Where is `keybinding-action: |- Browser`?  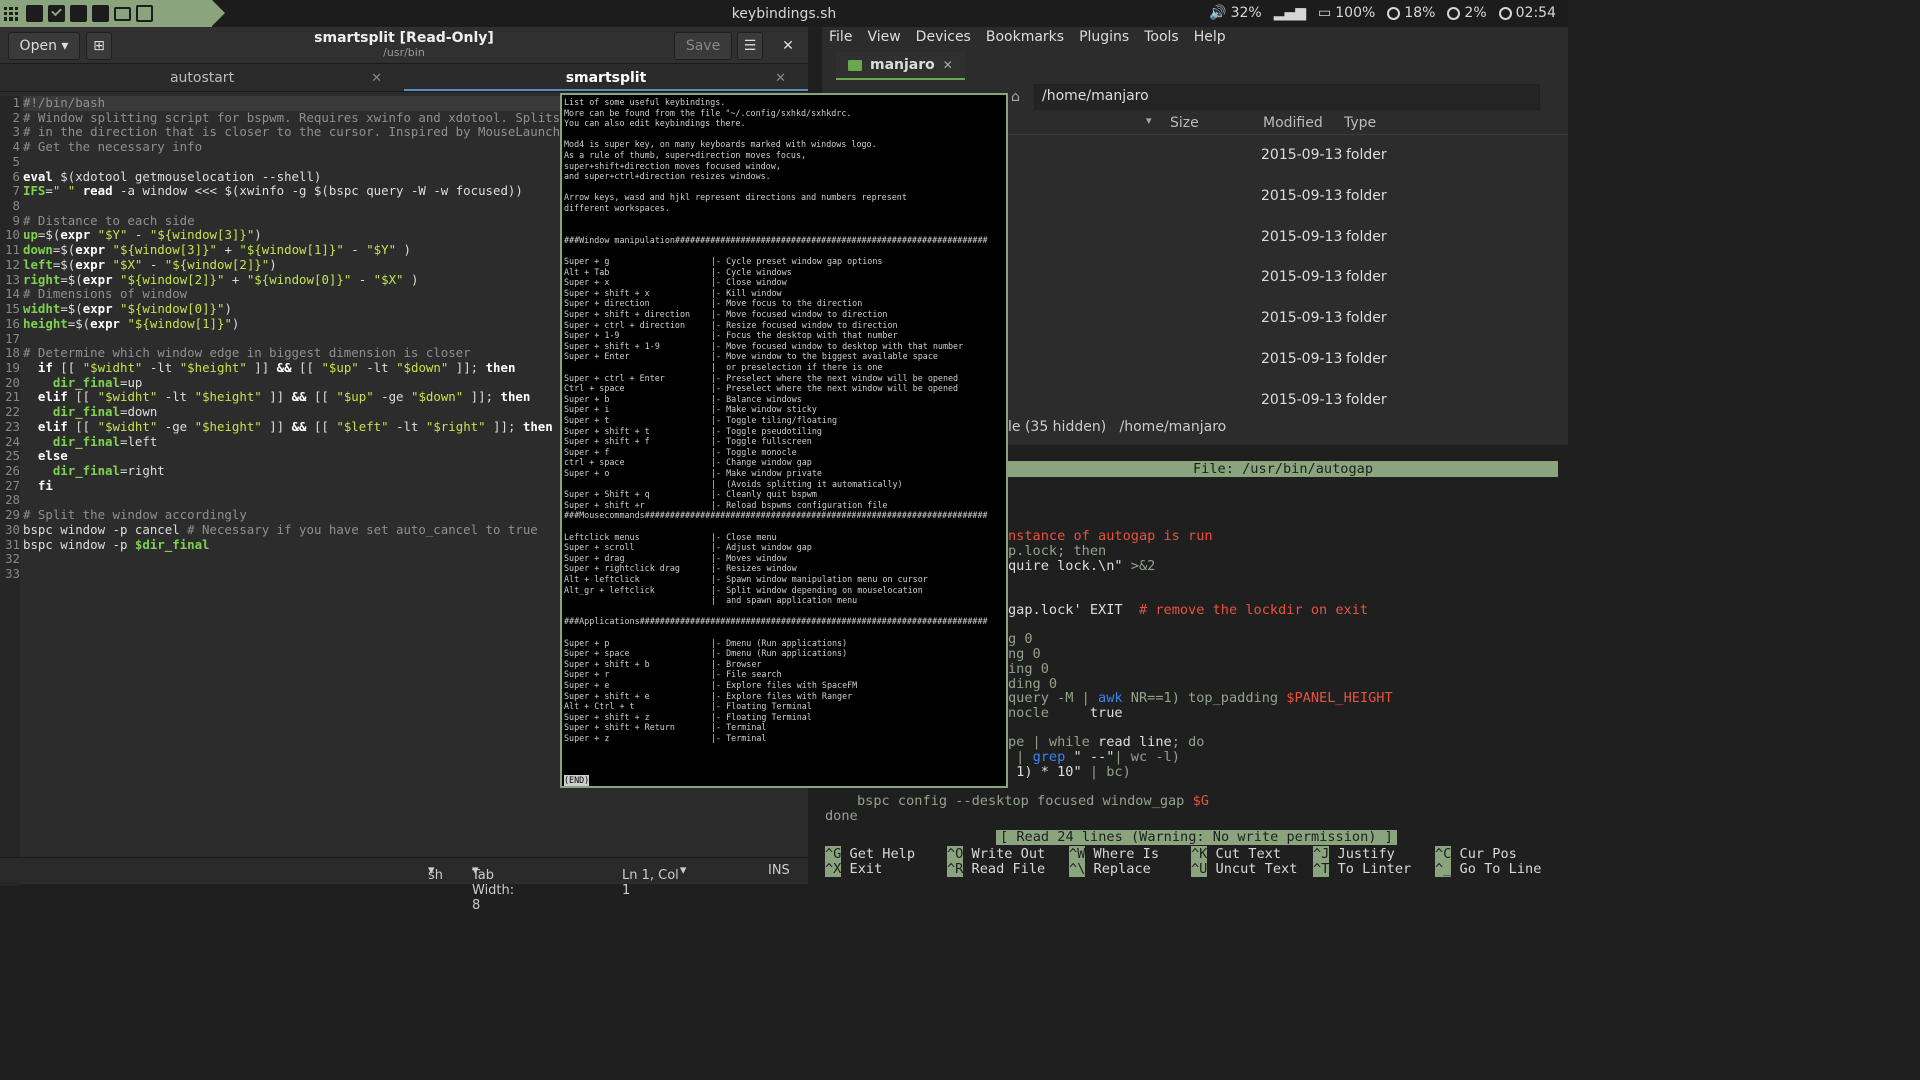
keybinding-action: |- Browser is located at coordinates (736, 663).